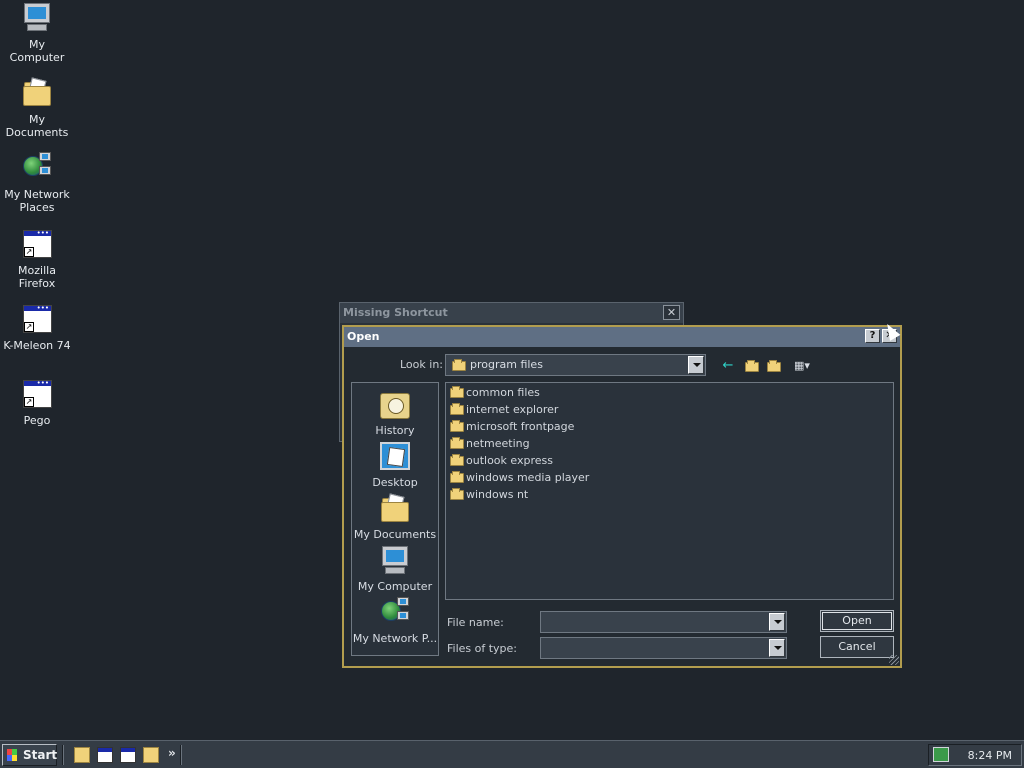  What do you see at coordinates (503, 392) in the screenshot?
I see `folder-name: common files` at bounding box center [503, 392].